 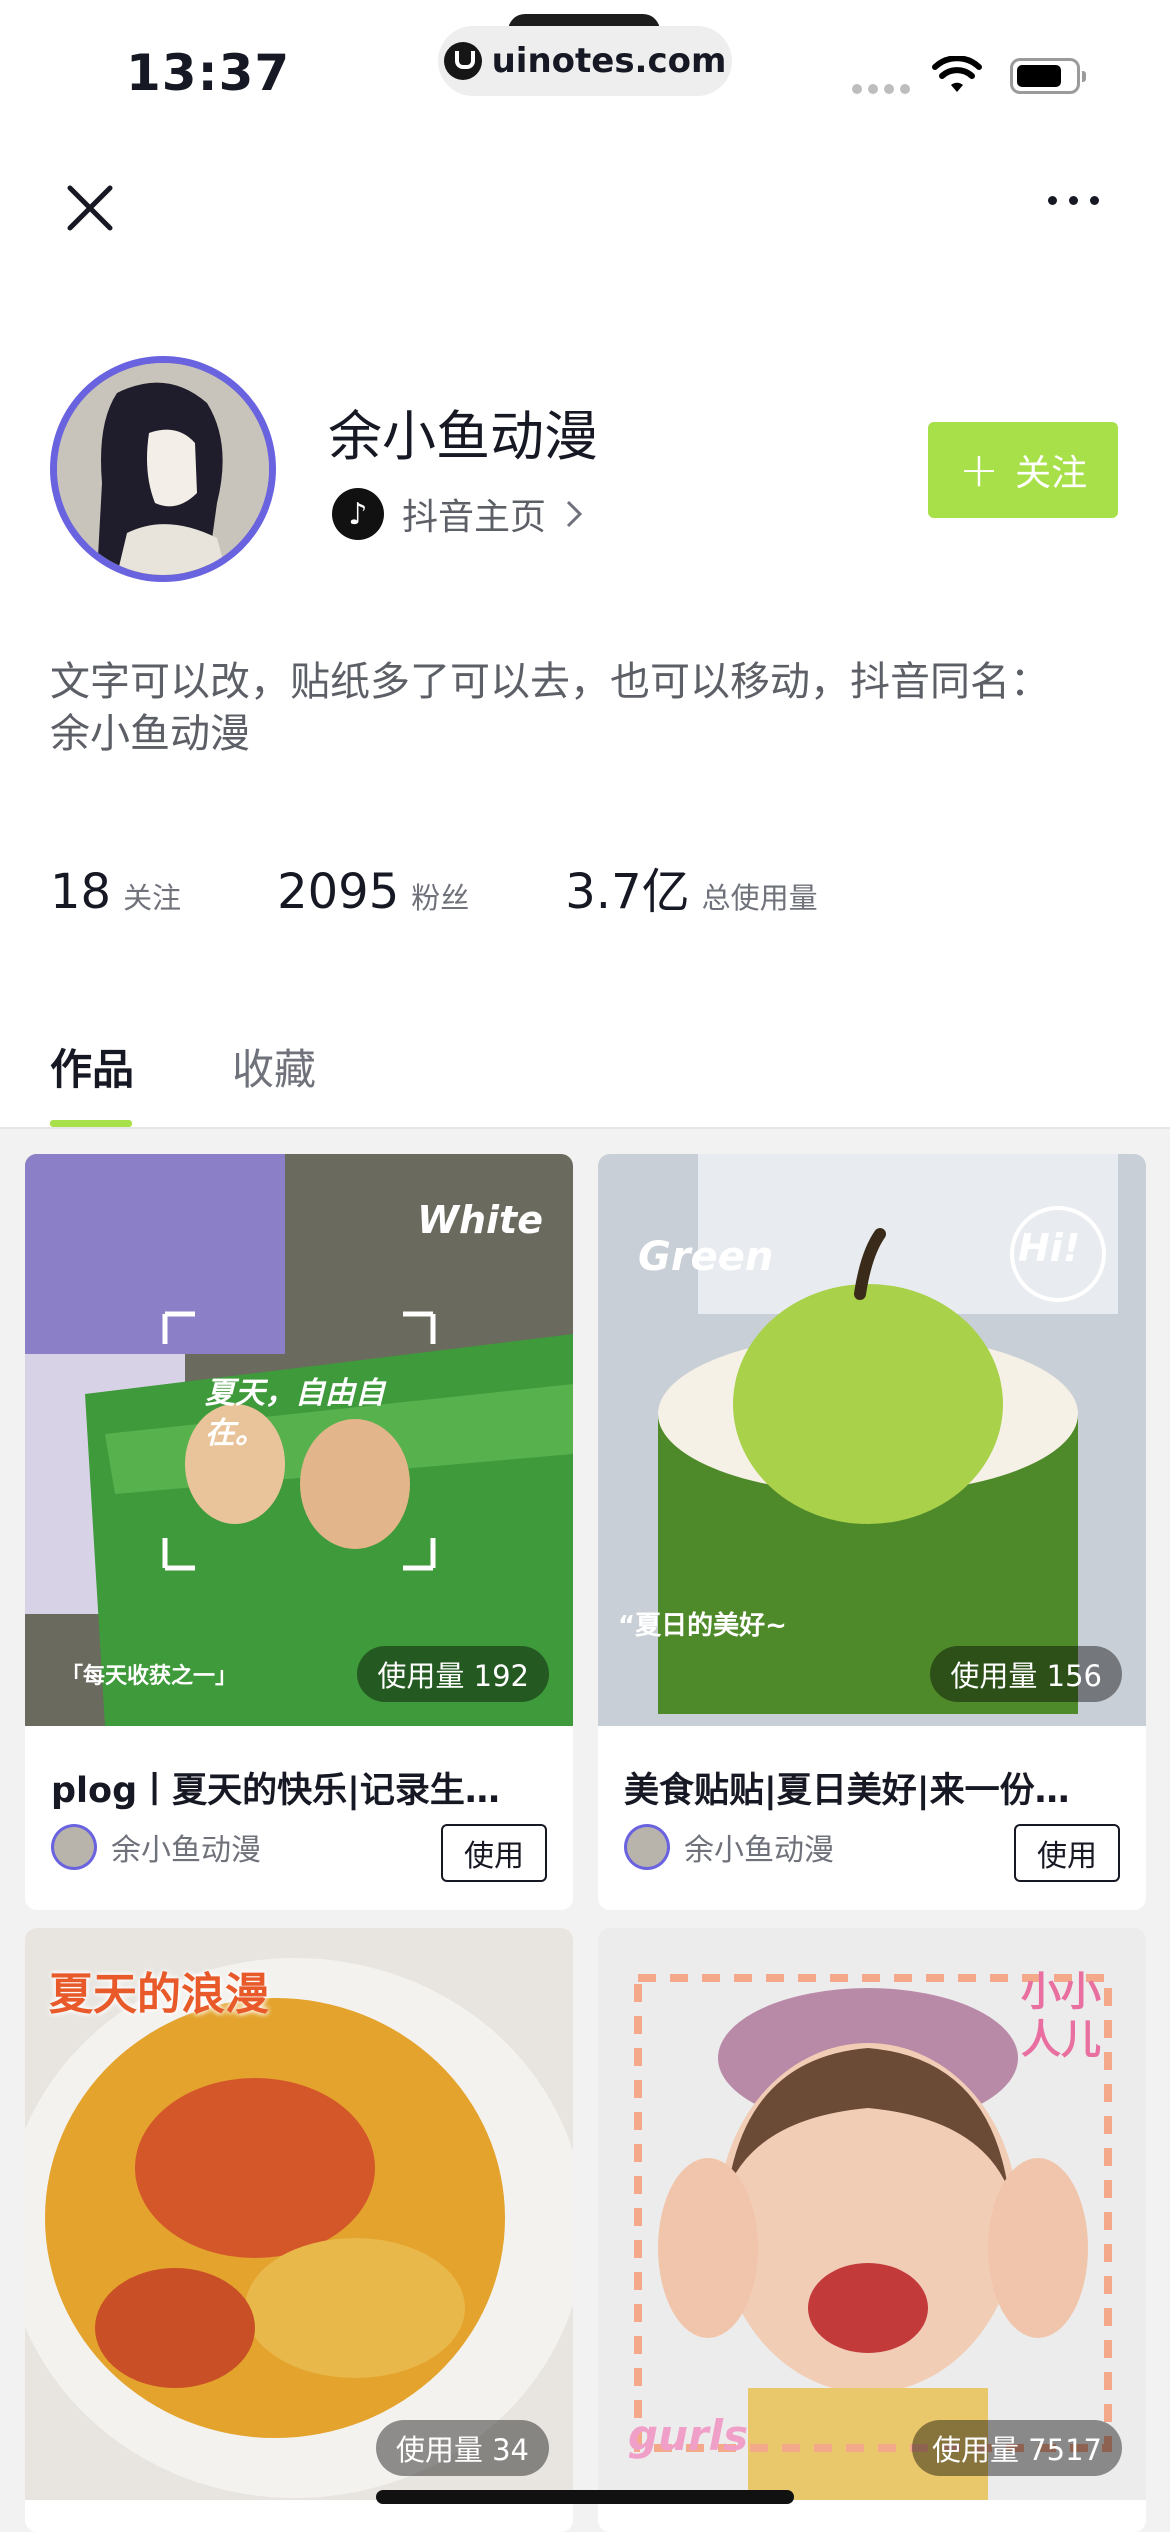 What do you see at coordinates (881, 89) in the screenshot?
I see `cellular-signal-icon` at bounding box center [881, 89].